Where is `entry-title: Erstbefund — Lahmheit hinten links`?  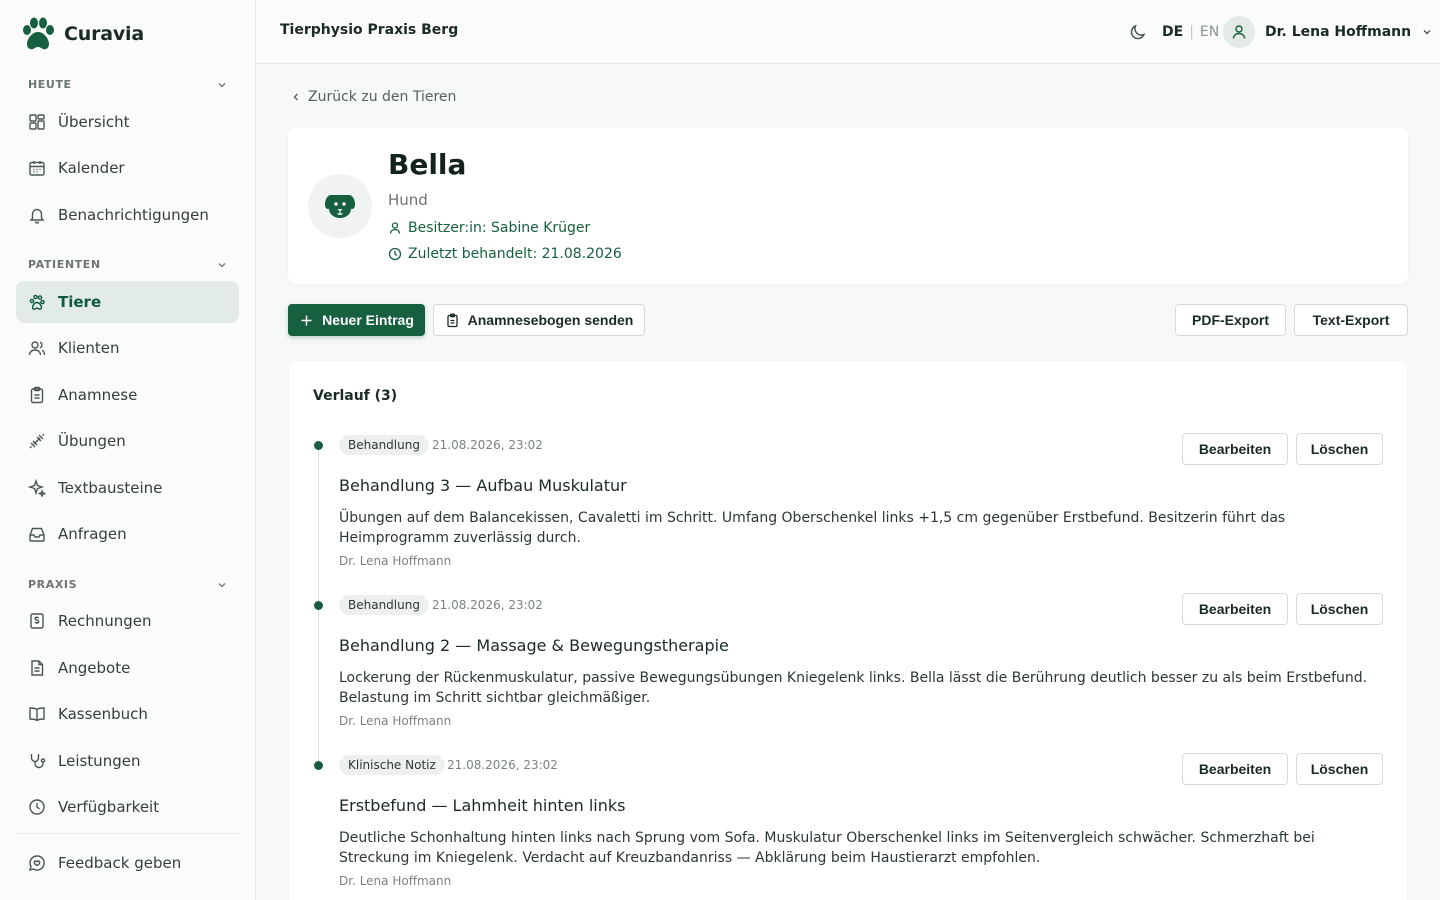
entry-title: Erstbefund — Lahmheit hinten links is located at coordinates (482, 805).